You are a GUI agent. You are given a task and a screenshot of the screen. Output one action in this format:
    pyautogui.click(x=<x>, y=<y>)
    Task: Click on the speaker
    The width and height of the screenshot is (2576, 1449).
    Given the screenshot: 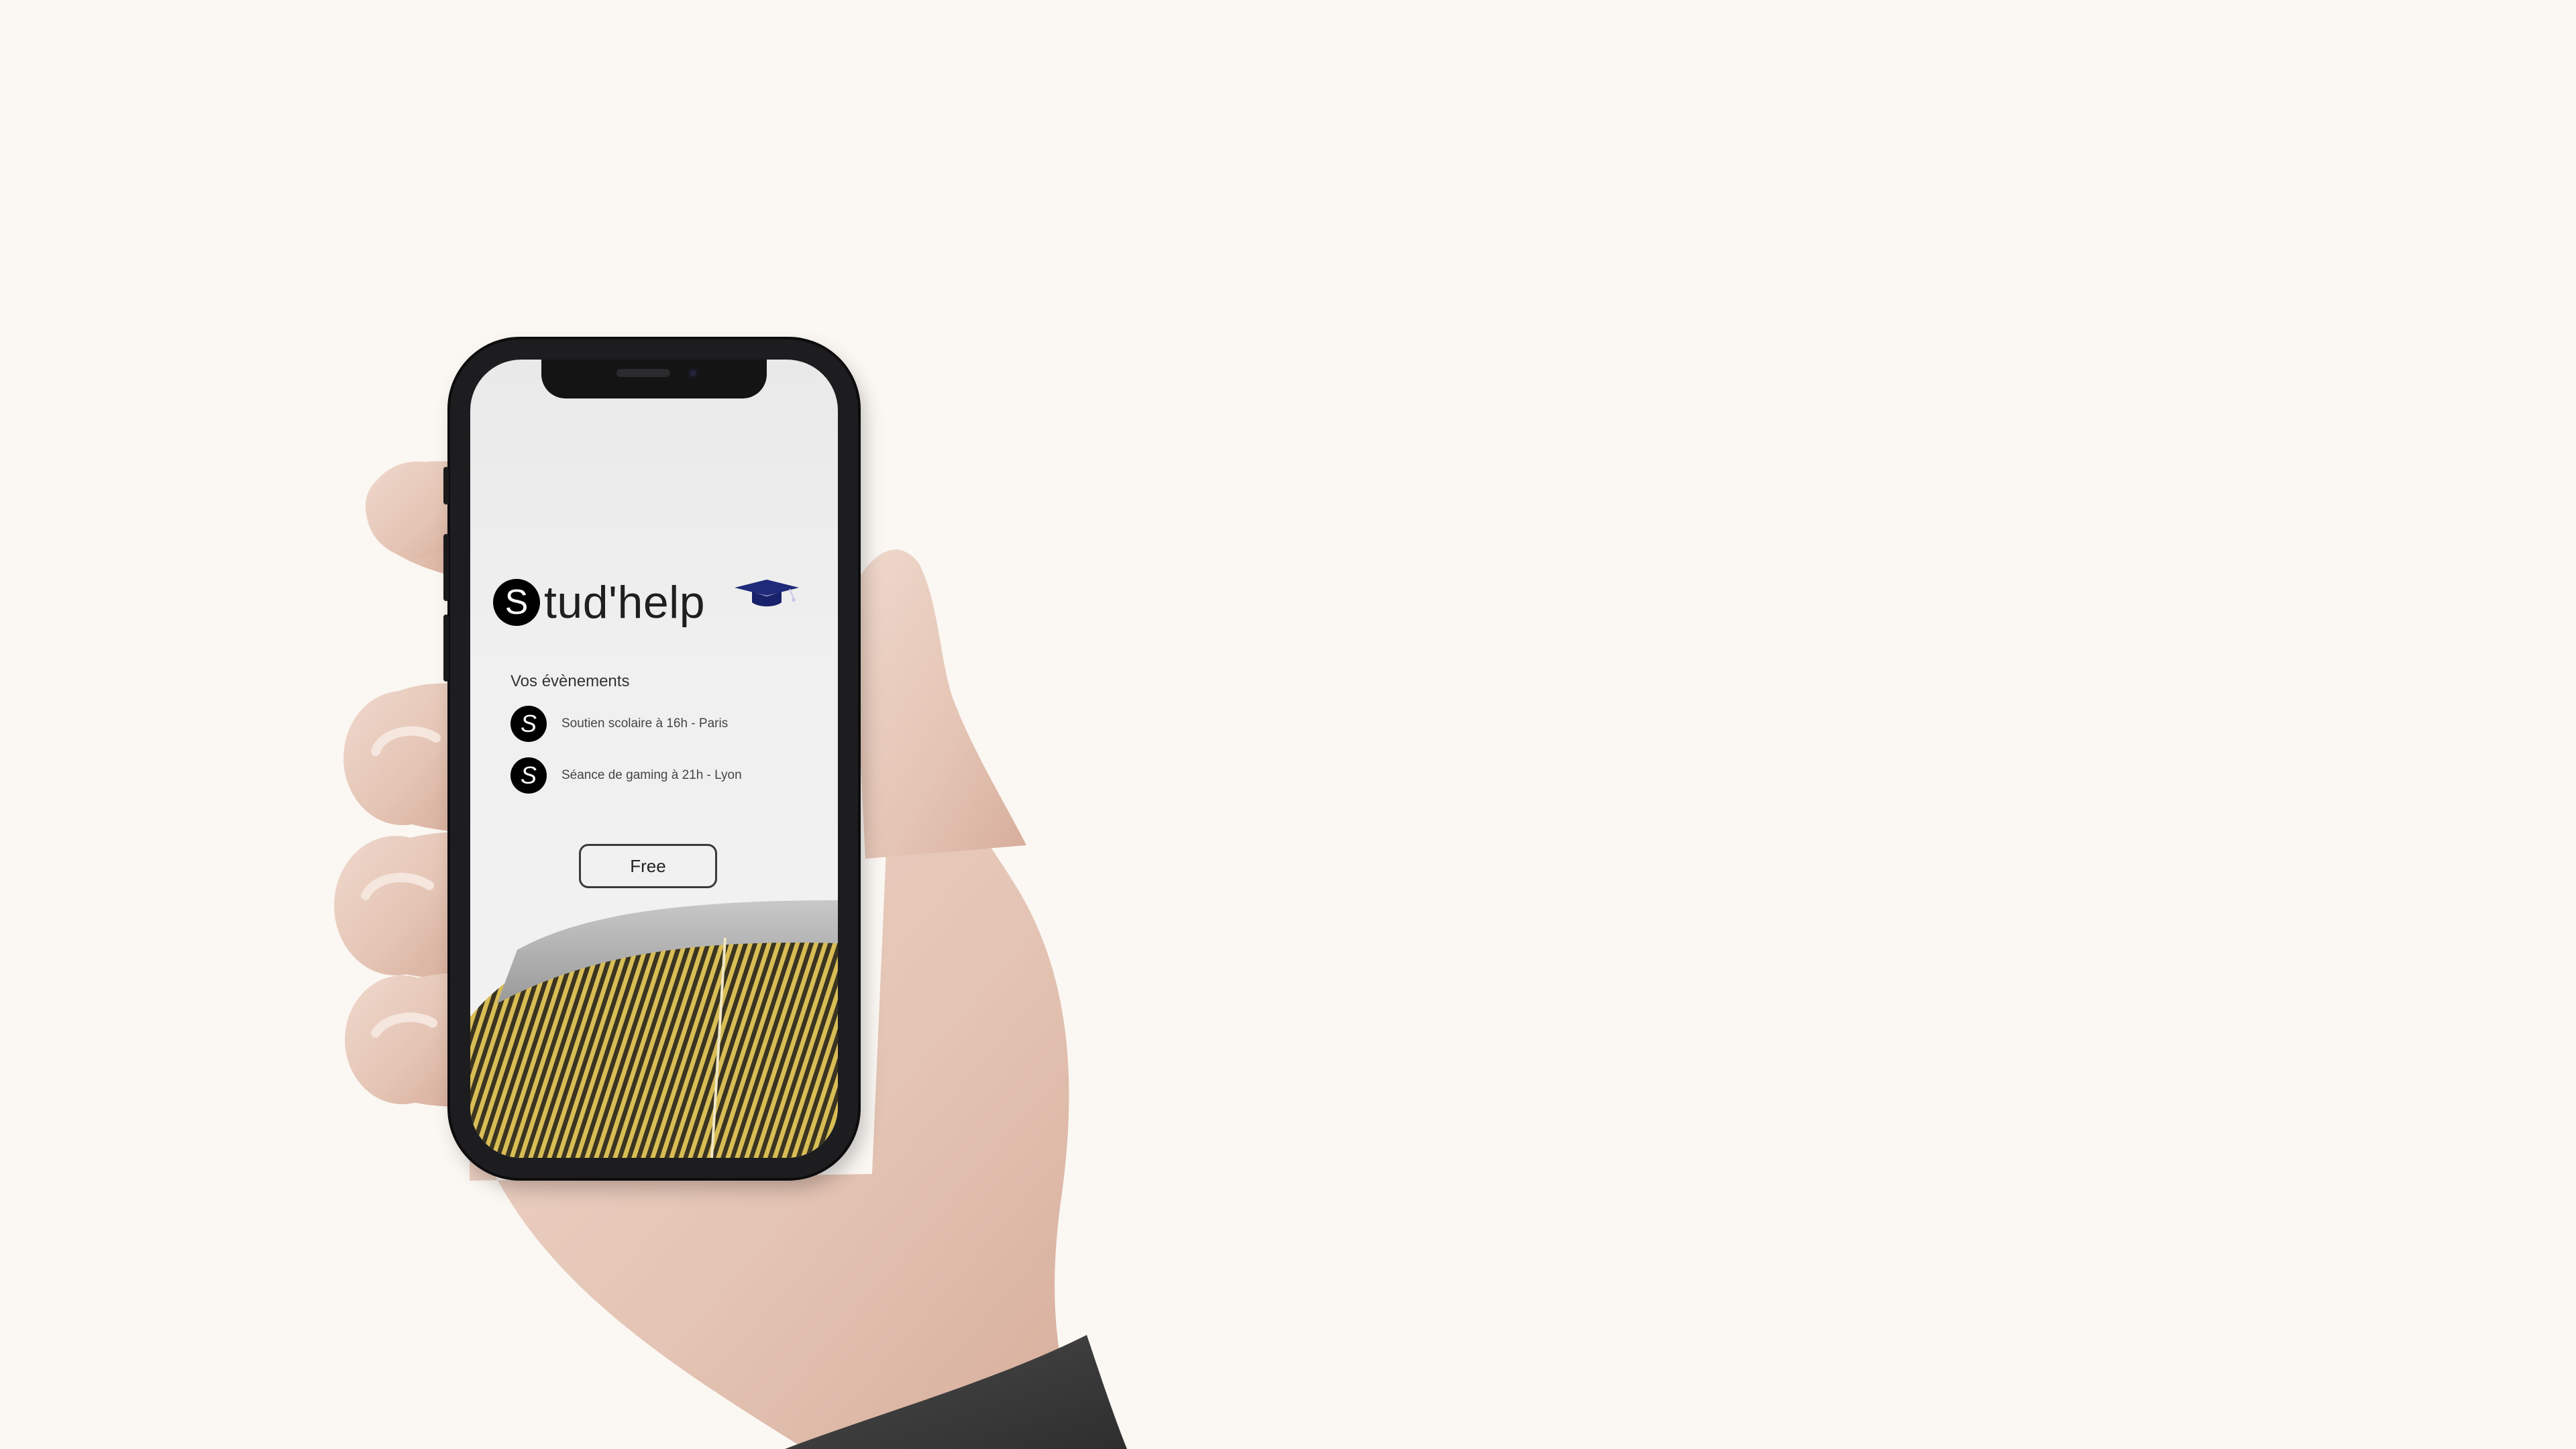 What is the action you would take?
    pyautogui.click(x=643, y=373)
    